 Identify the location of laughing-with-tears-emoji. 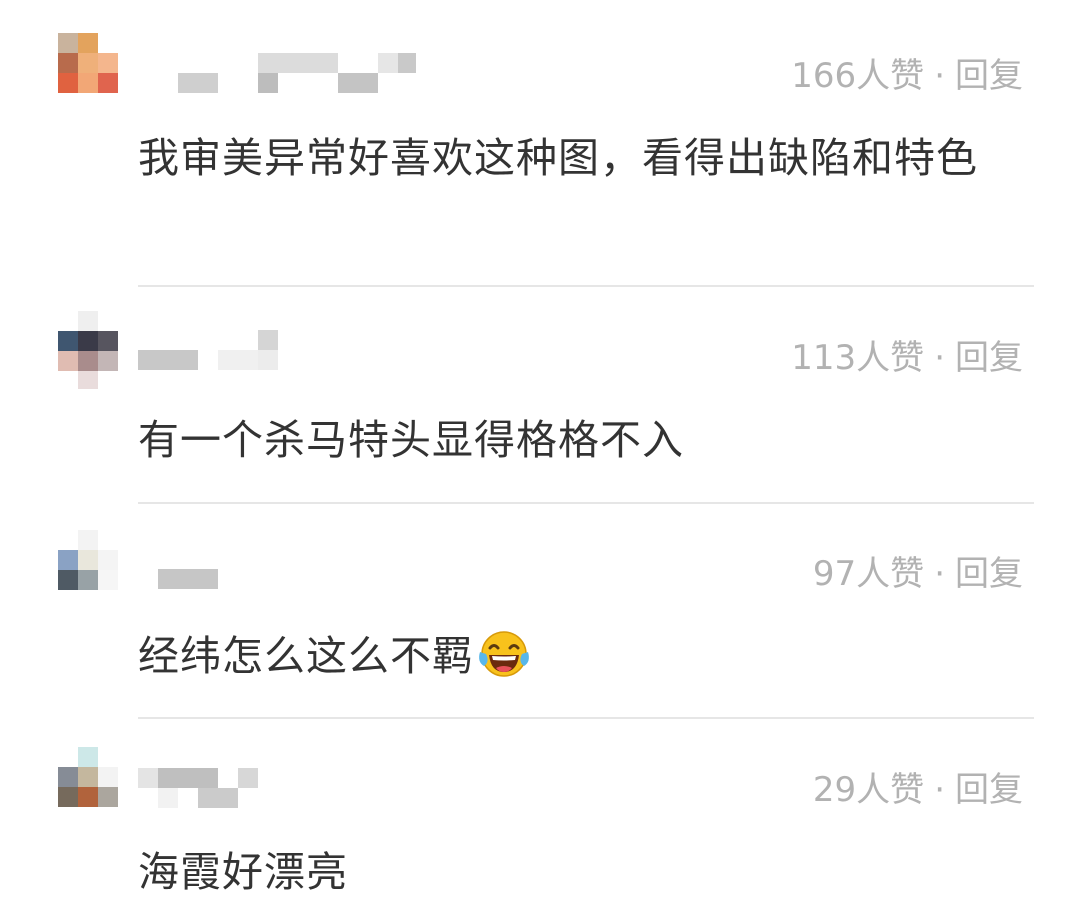
(504, 662).